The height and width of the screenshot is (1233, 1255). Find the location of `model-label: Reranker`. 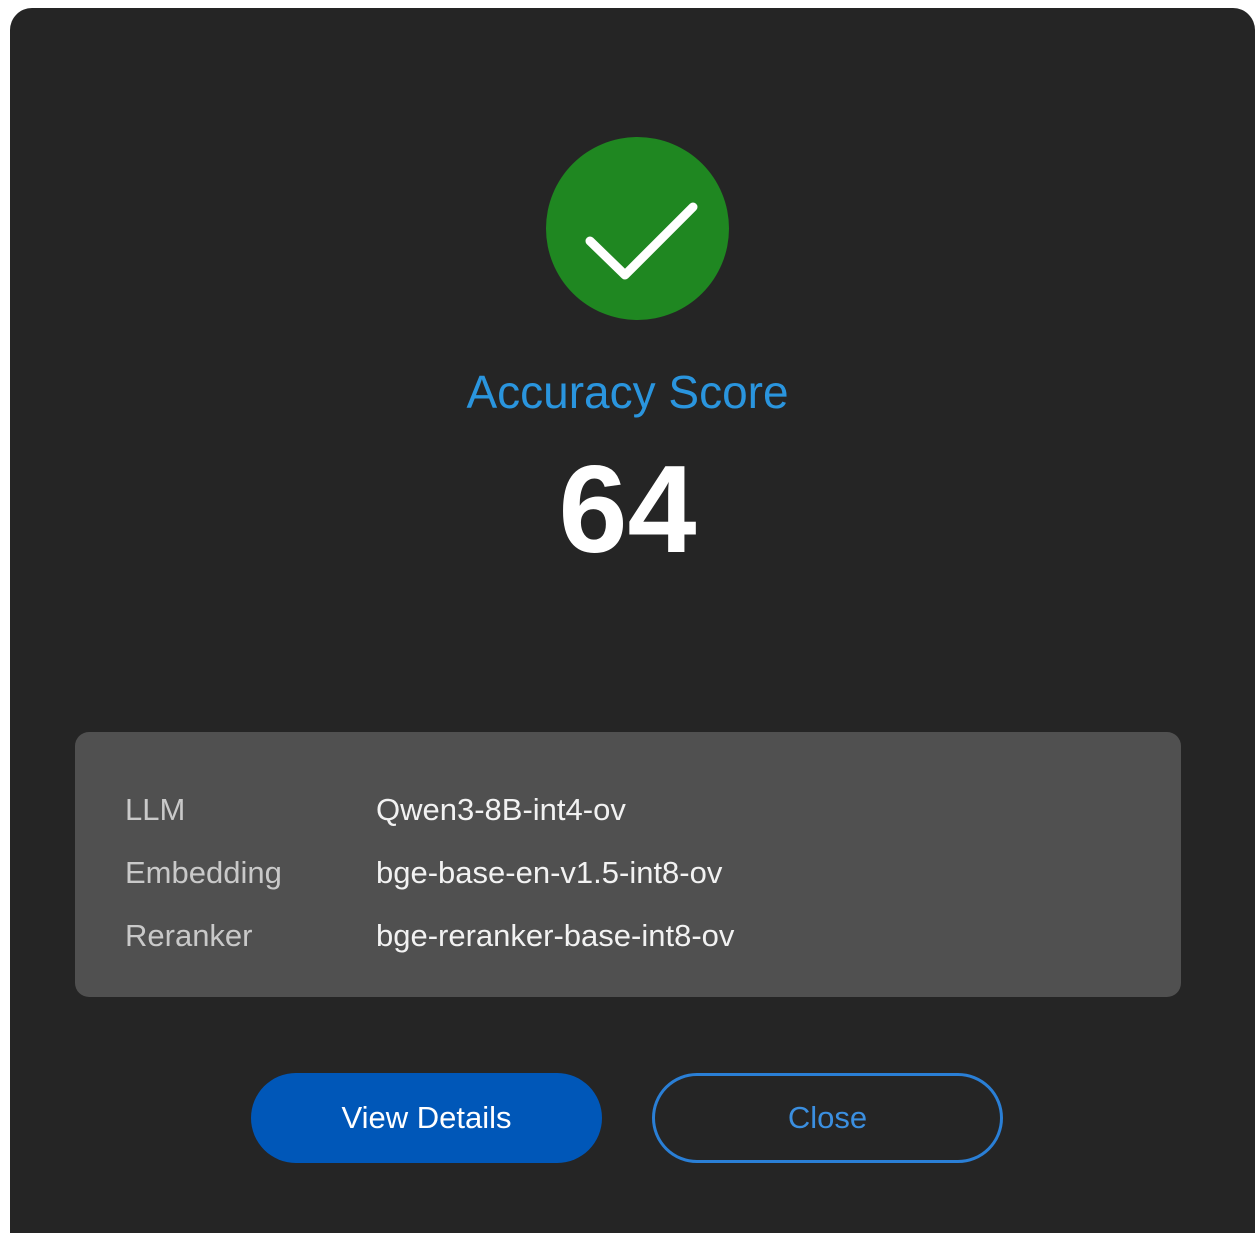

model-label: Reranker is located at coordinates (189, 935).